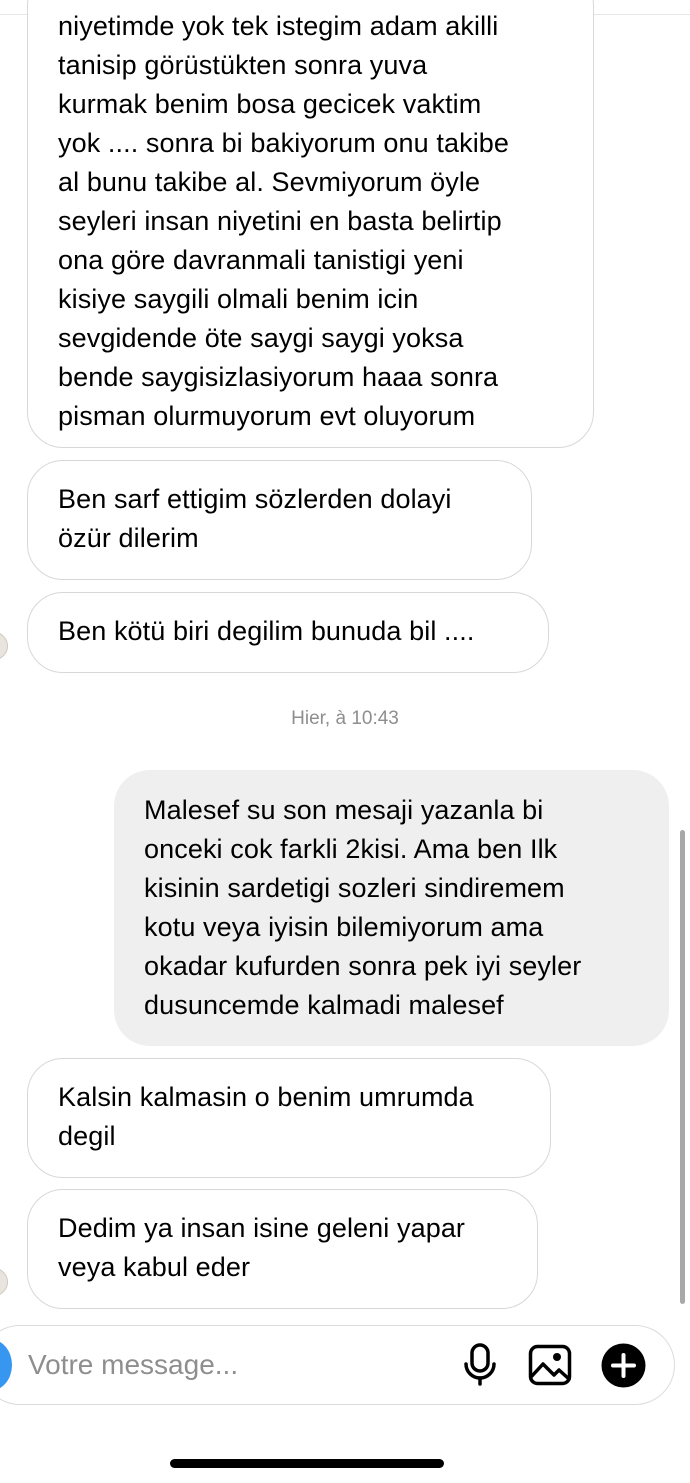 The height and width of the screenshot is (1483, 690). What do you see at coordinates (87, 1136) in the screenshot?
I see `message-line: degil` at bounding box center [87, 1136].